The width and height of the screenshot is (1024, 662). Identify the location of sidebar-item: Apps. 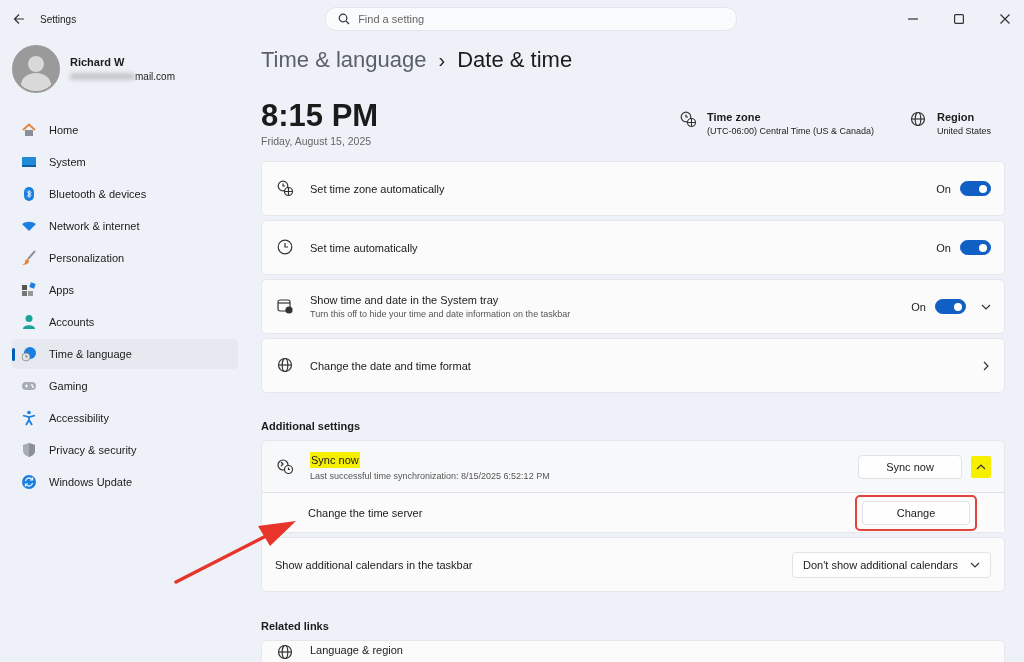
(125, 290).